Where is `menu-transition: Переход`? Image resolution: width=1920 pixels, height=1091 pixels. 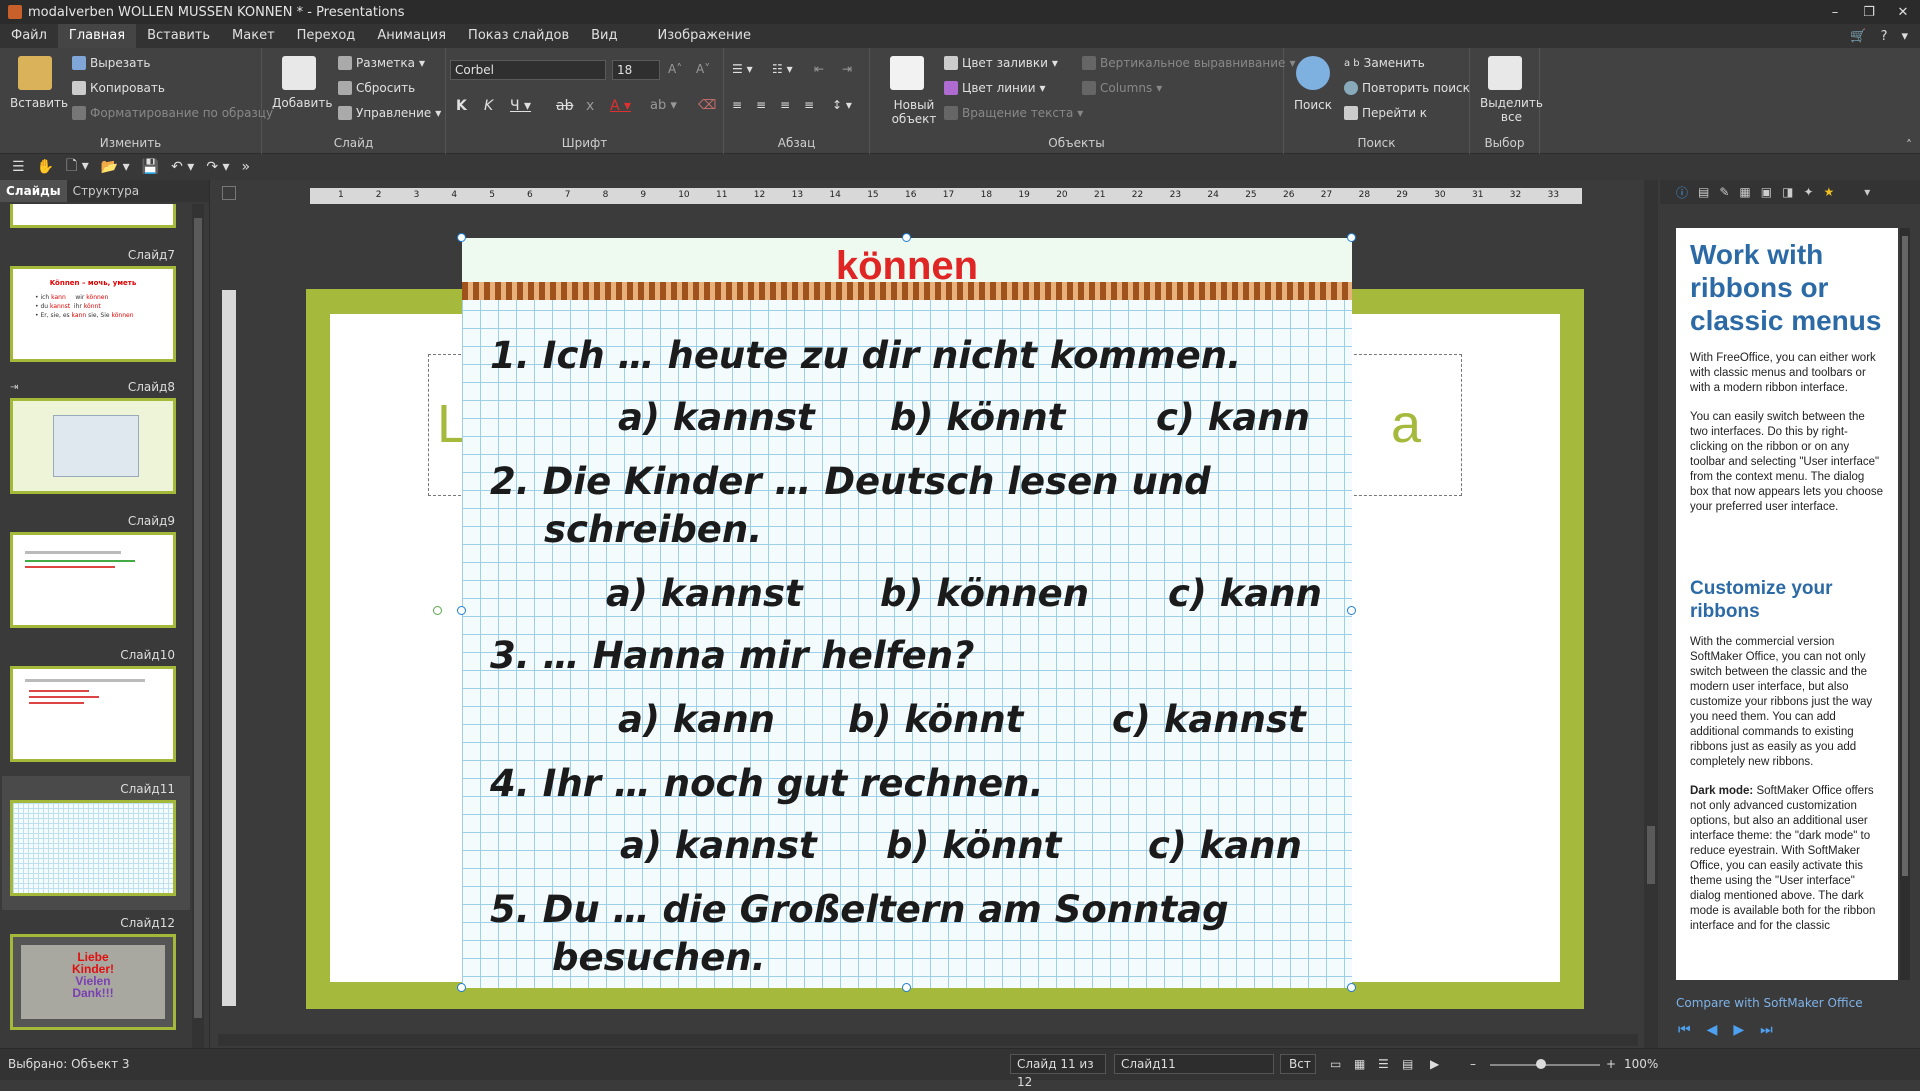 menu-transition: Переход is located at coordinates (326, 36).